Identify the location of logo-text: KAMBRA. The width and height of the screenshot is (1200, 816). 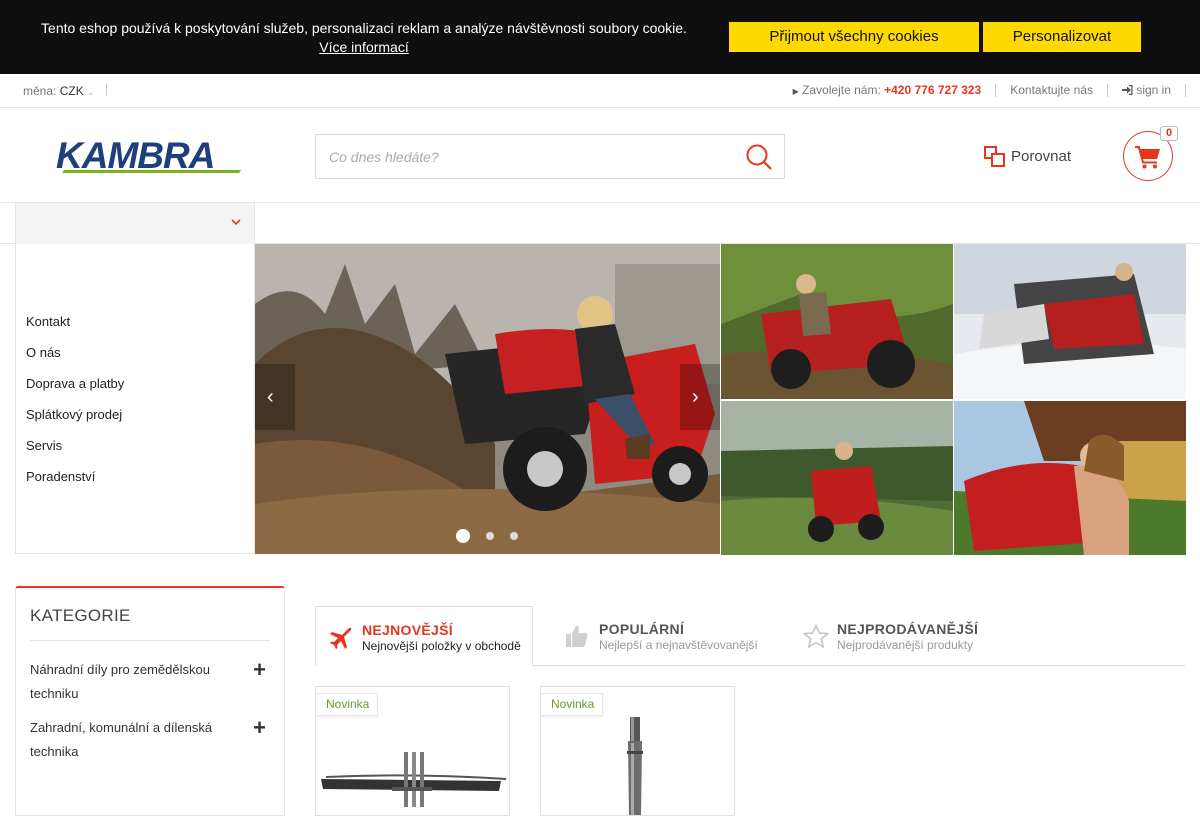
(135, 155).